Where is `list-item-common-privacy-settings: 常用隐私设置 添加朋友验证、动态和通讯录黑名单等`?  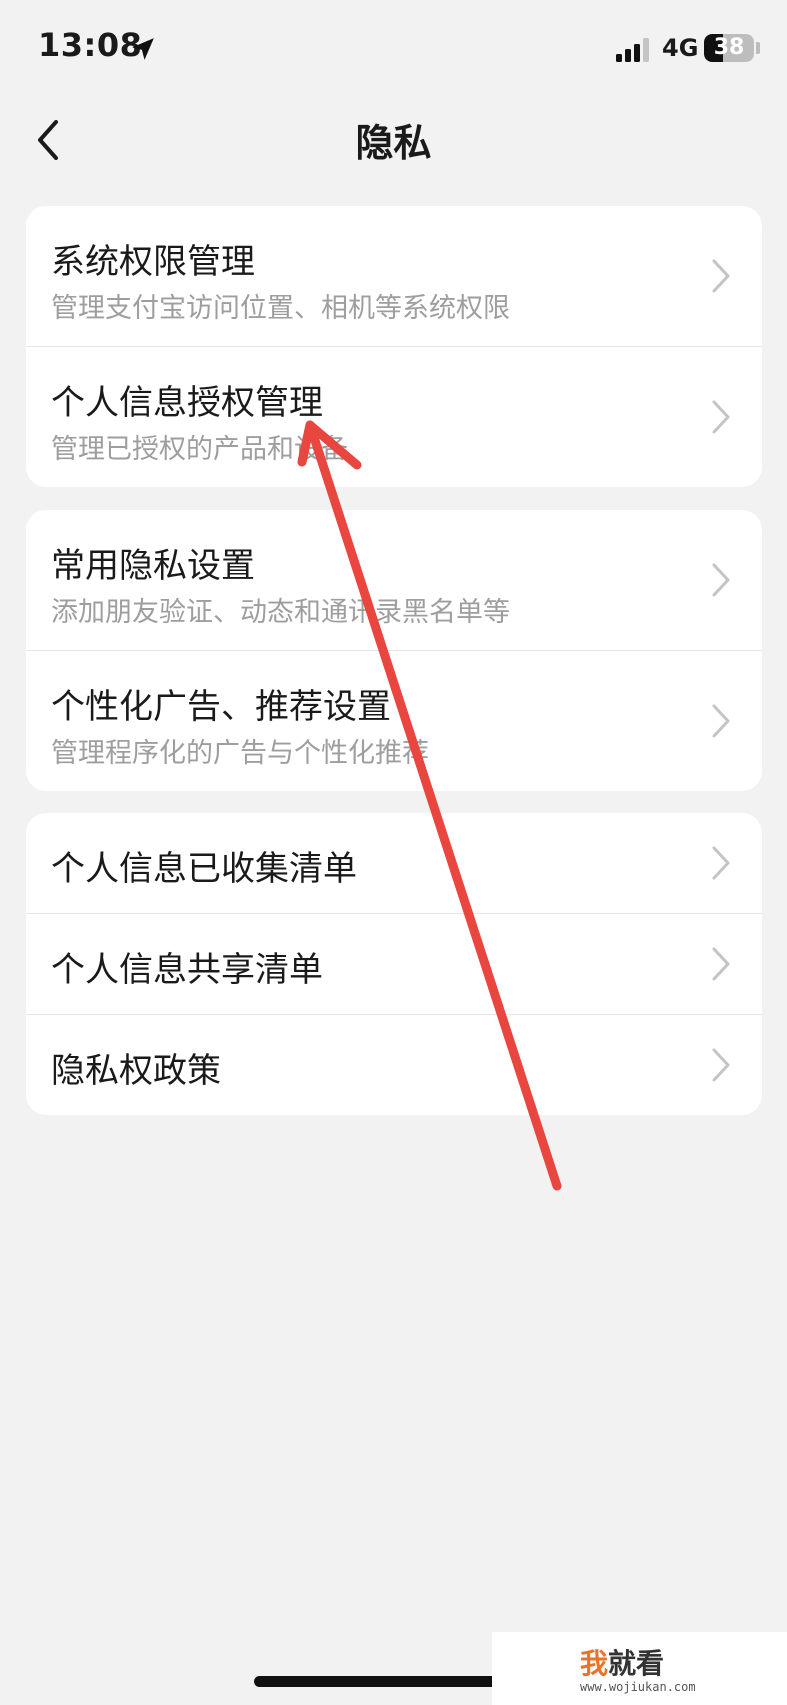
list-item-common-privacy-settings: 常用隐私设置 添加朋友验证、动态和通讯录黑名单等 is located at coordinates (394, 580).